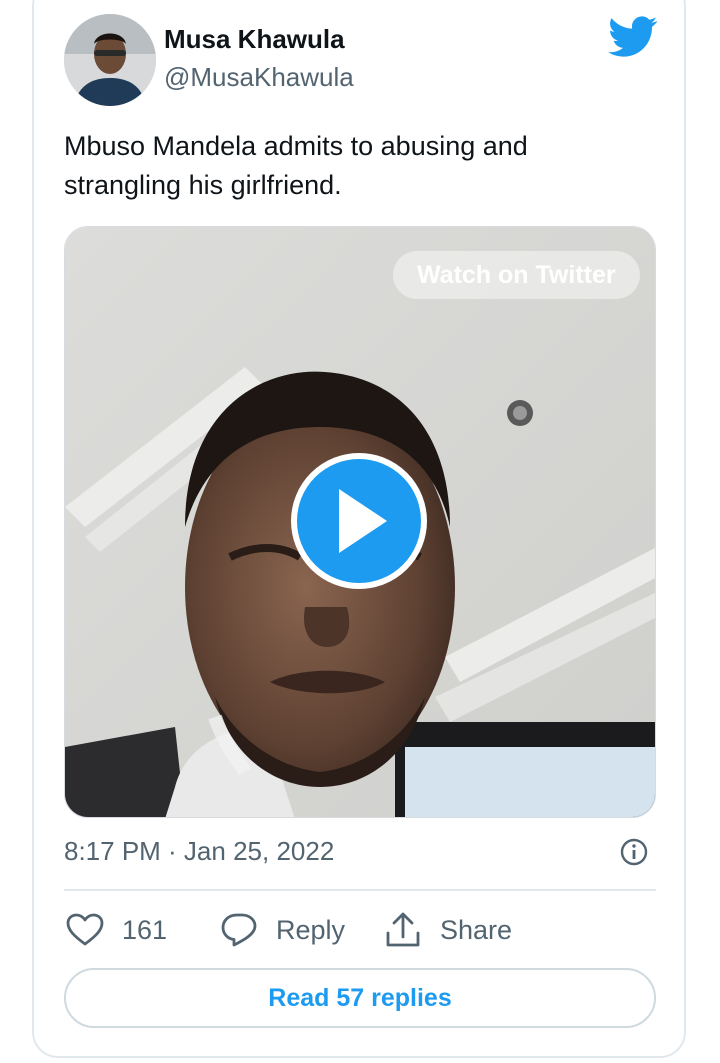 The width and height of the screenshot is (720, 1063). What do you see at coordinates (476, 929) in the screenshot?
I see `share-label: Share` at bounding box center [476, 929].